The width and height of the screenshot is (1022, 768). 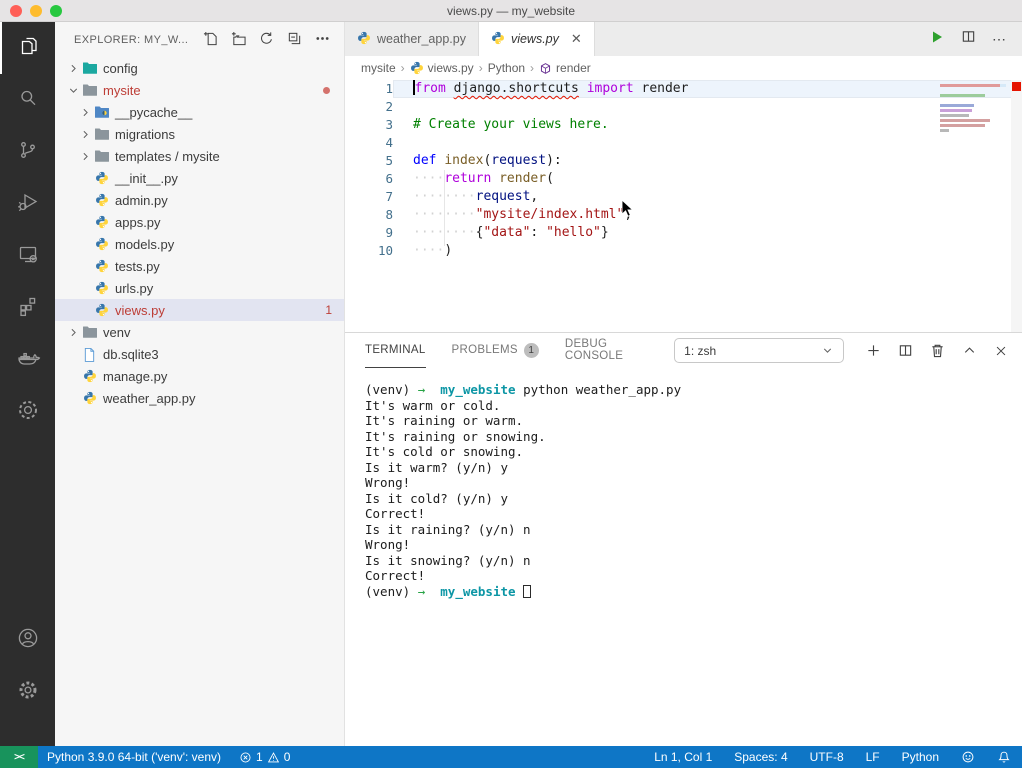 I want to click on breadcrumb-item-python: Python, so click(x=506, y=68).